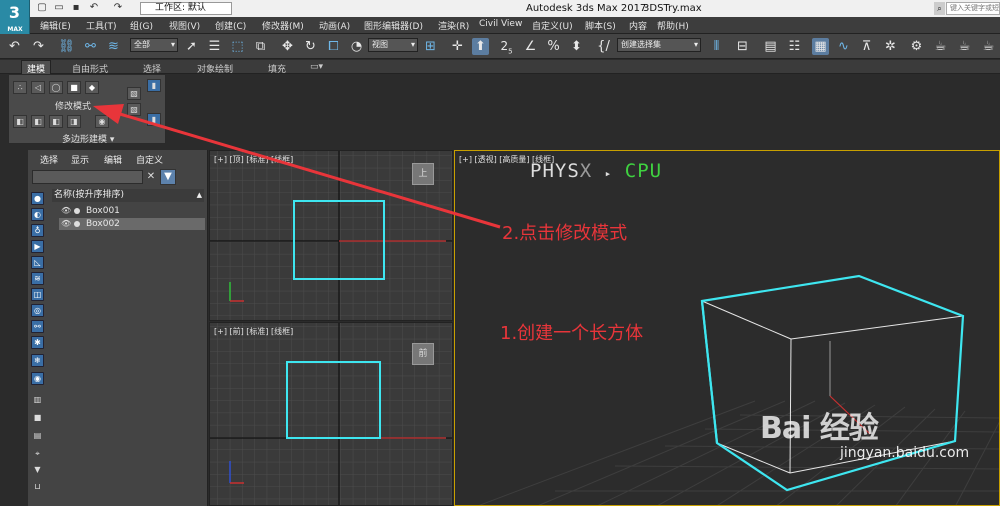 The width and height of the screenshot is (1000, 506). I want to click on explorer-tool-4-icon: ⌖, so click(37, 454).